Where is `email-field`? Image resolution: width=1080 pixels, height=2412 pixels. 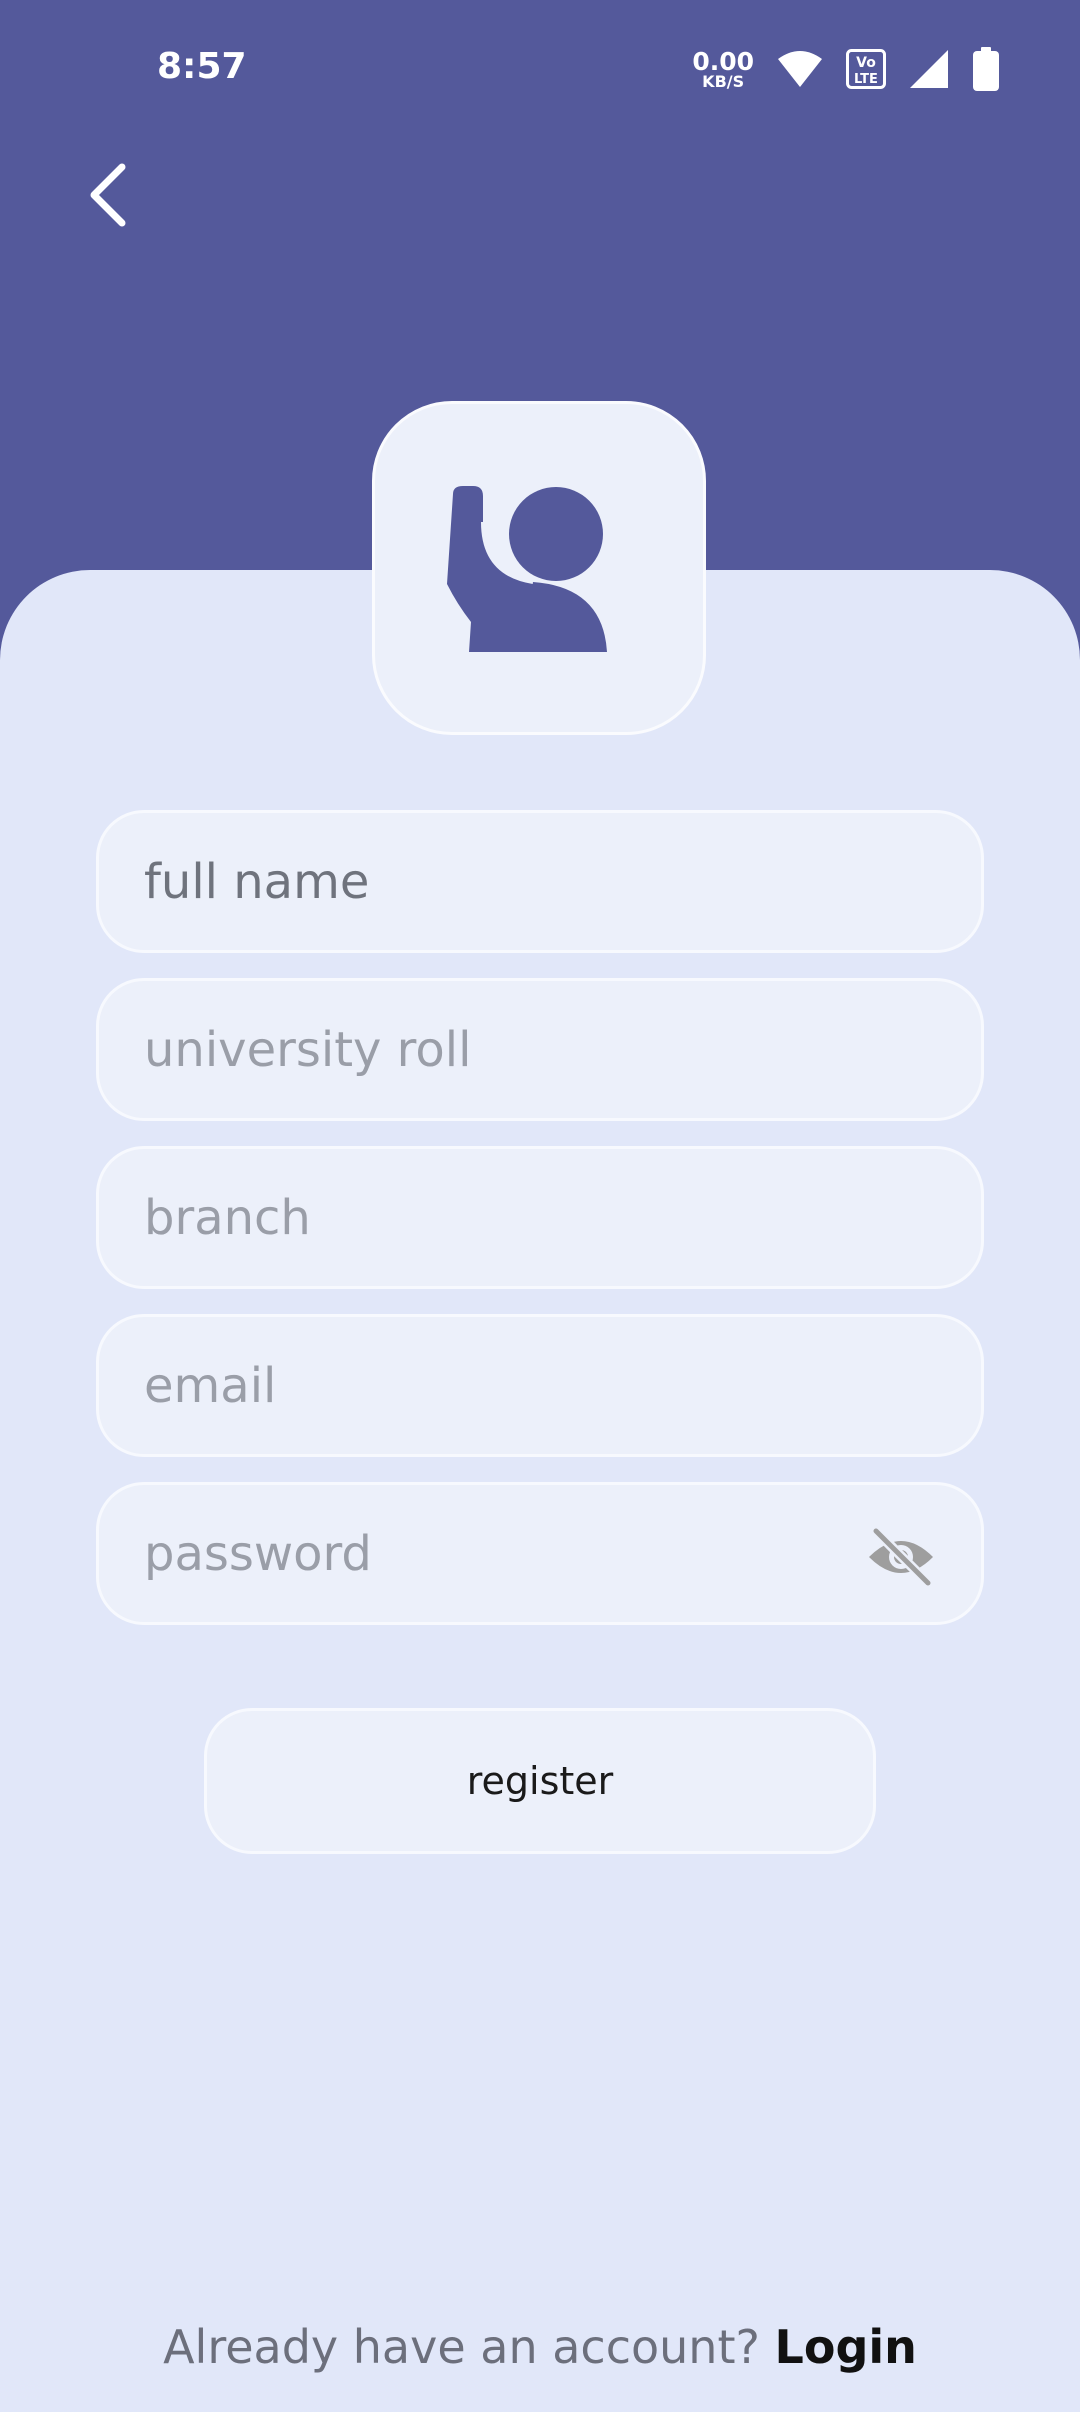 email-field is located at coordinates (540, 1385).